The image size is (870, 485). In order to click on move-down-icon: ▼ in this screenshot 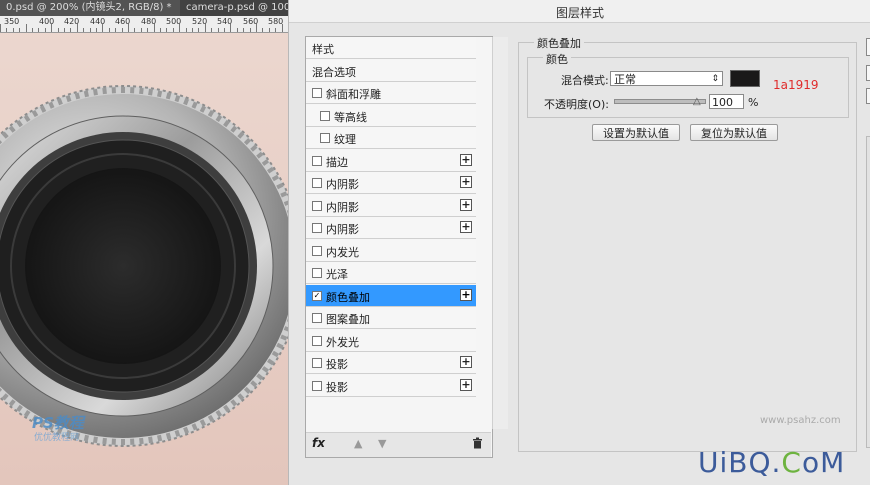, I will do `click(382, 443)`.